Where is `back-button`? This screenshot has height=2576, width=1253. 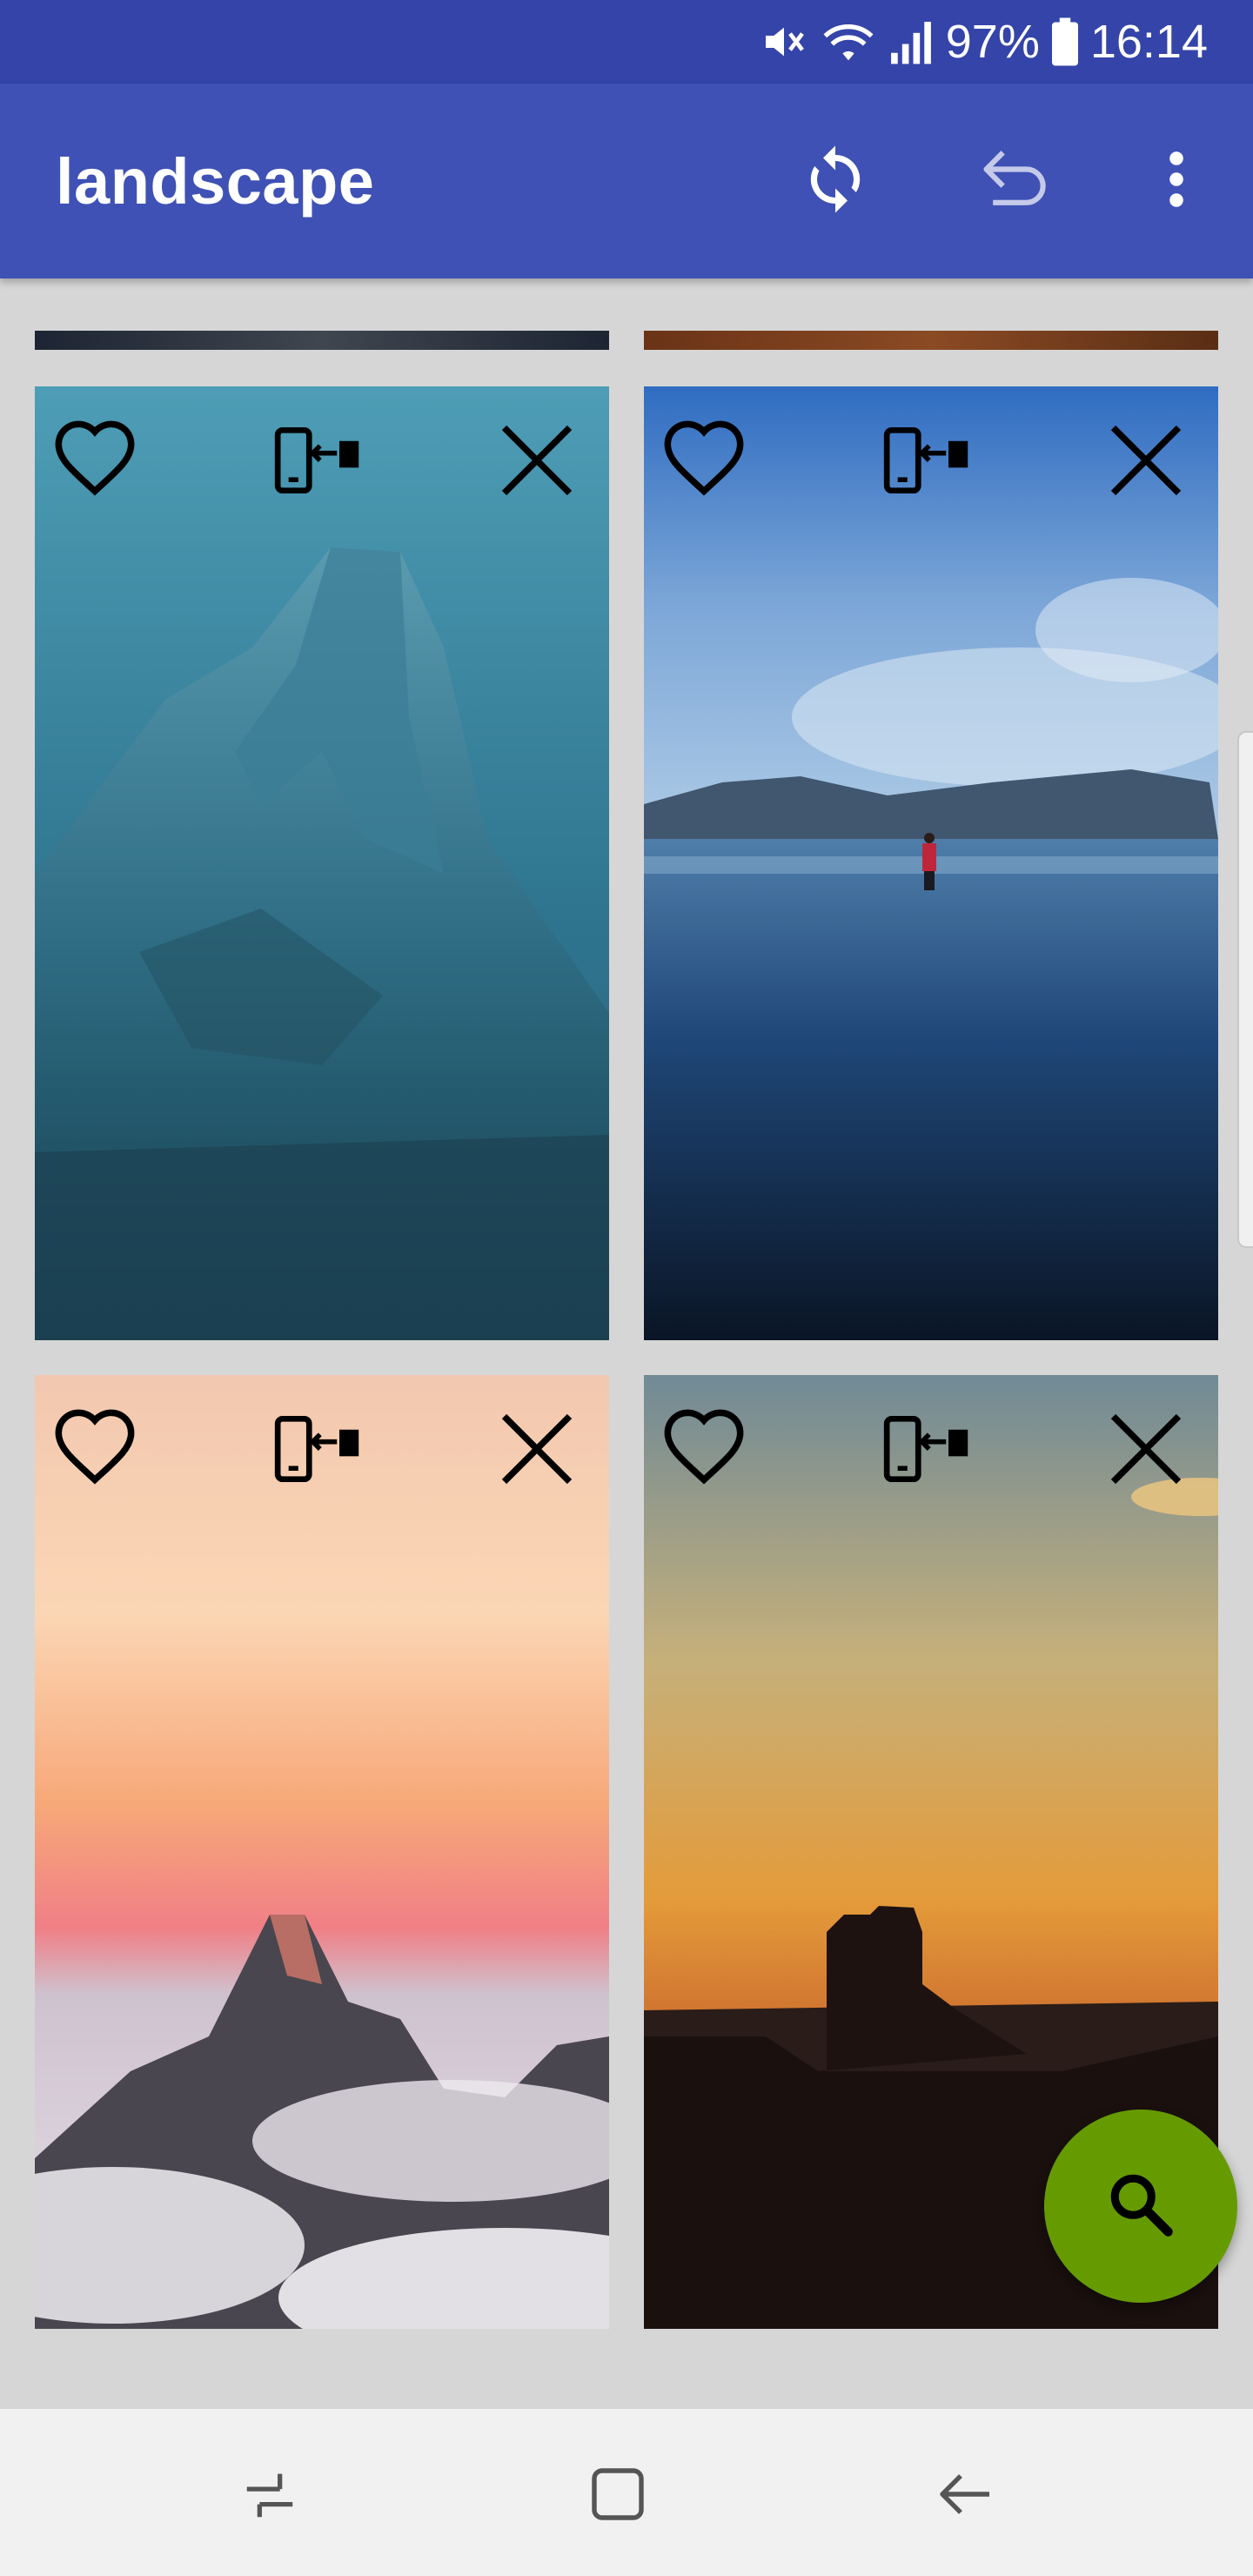 back-button is located at coordinates (966, 2496).